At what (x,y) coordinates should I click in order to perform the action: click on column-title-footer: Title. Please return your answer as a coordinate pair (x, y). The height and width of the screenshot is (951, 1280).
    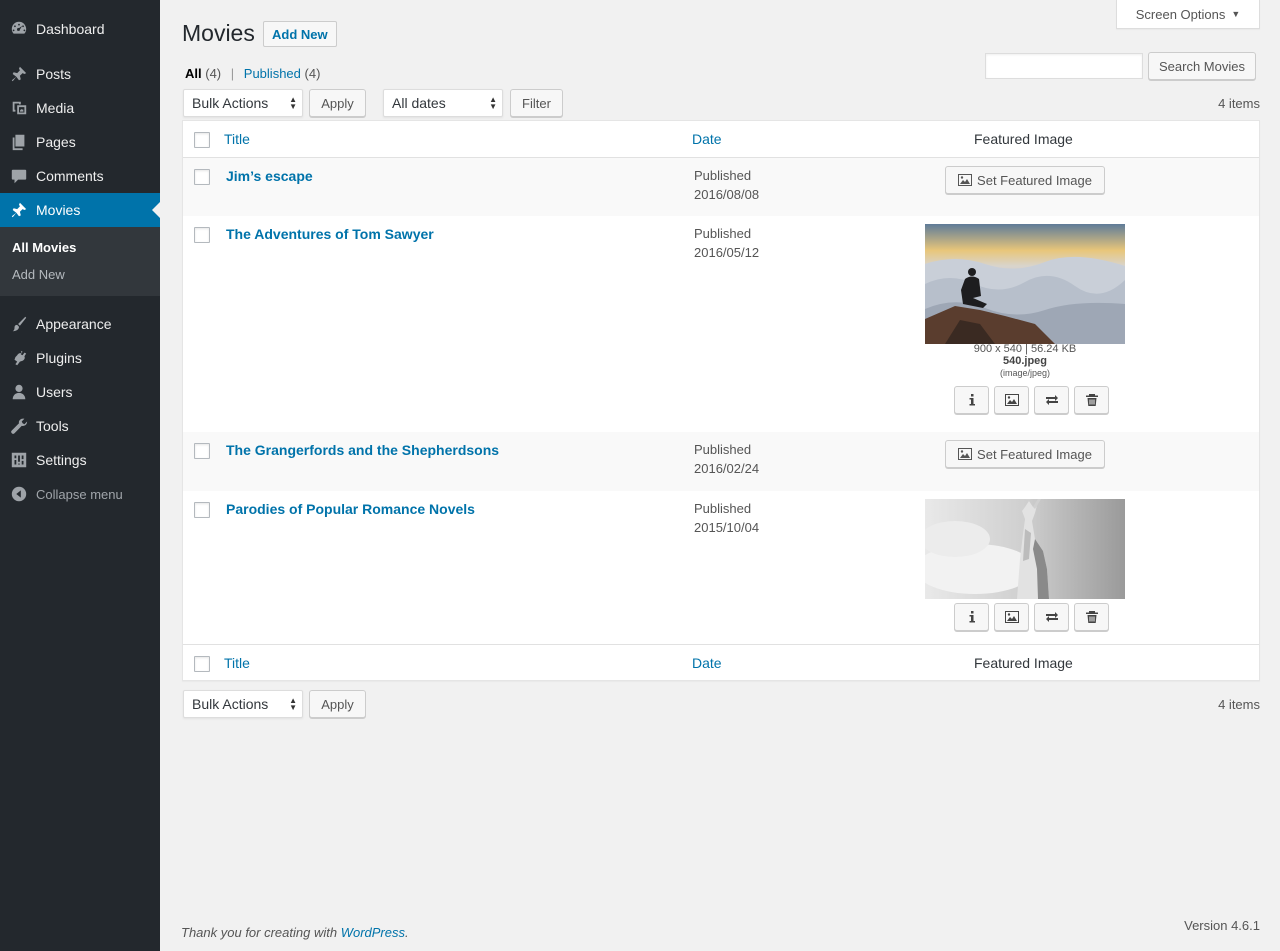
    Looking at the image, I should click on (237, 663).